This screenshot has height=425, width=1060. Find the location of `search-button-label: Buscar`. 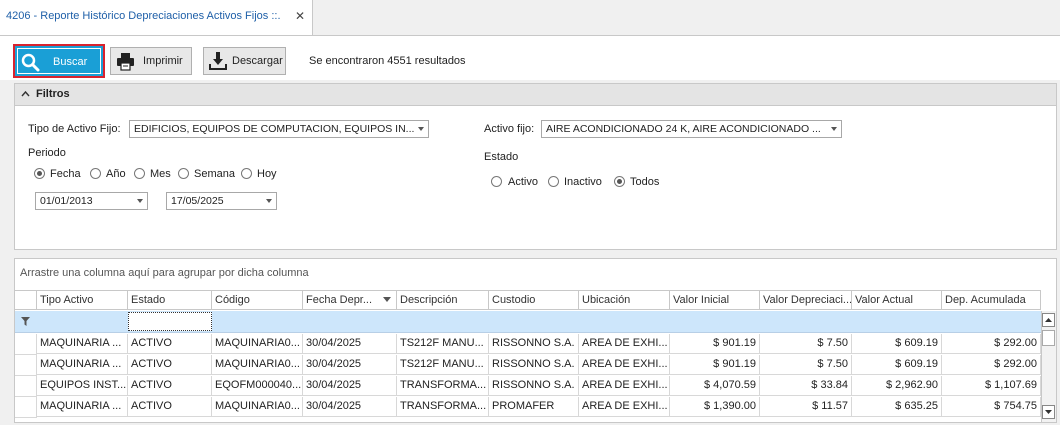

search-button-label: Buscar is located at coordinates (70, 62).